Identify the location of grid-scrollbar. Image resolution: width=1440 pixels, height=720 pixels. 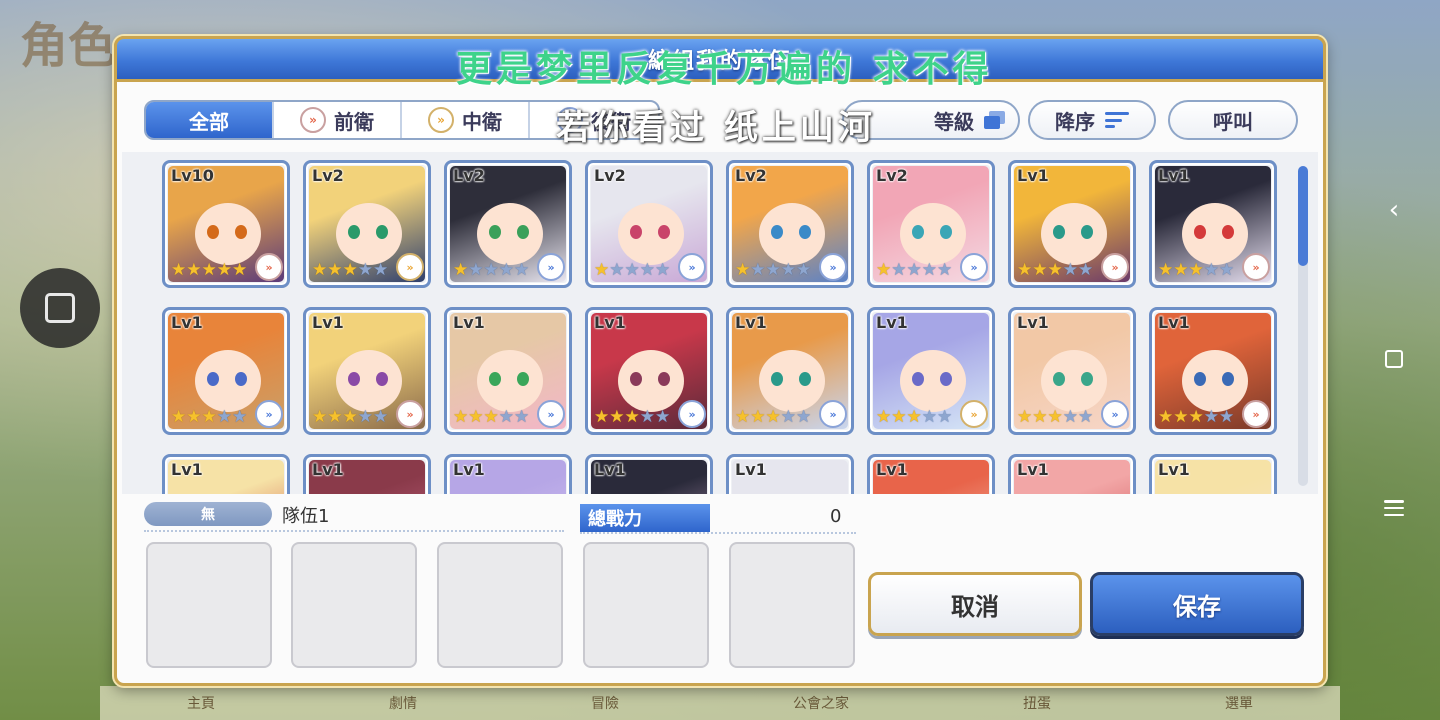
(1303, 326).